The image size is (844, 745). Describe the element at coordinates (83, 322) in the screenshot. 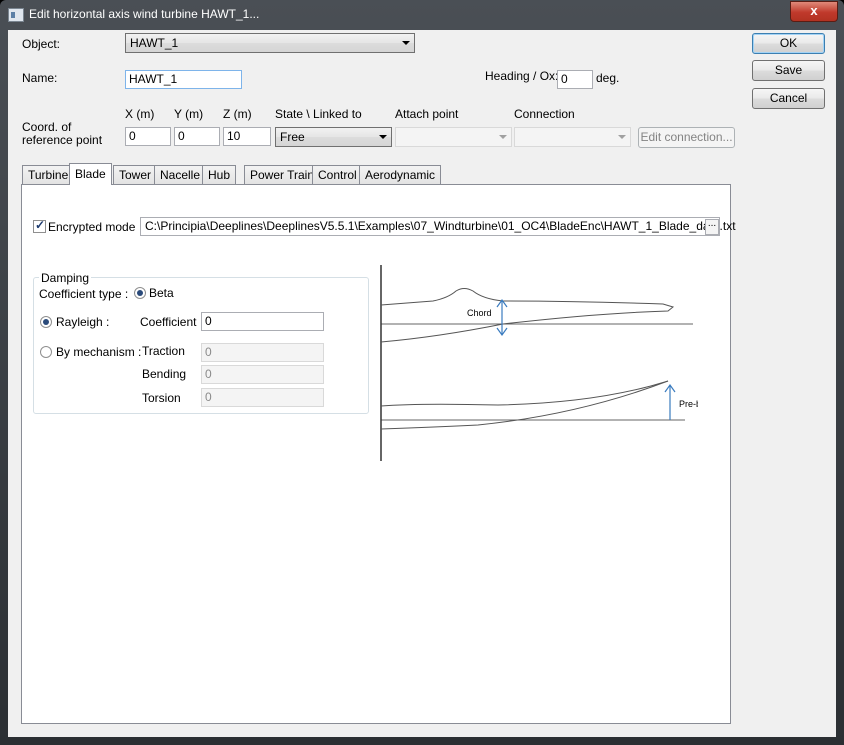

I see `rayleigh-label: Rayleigh :` at that location.